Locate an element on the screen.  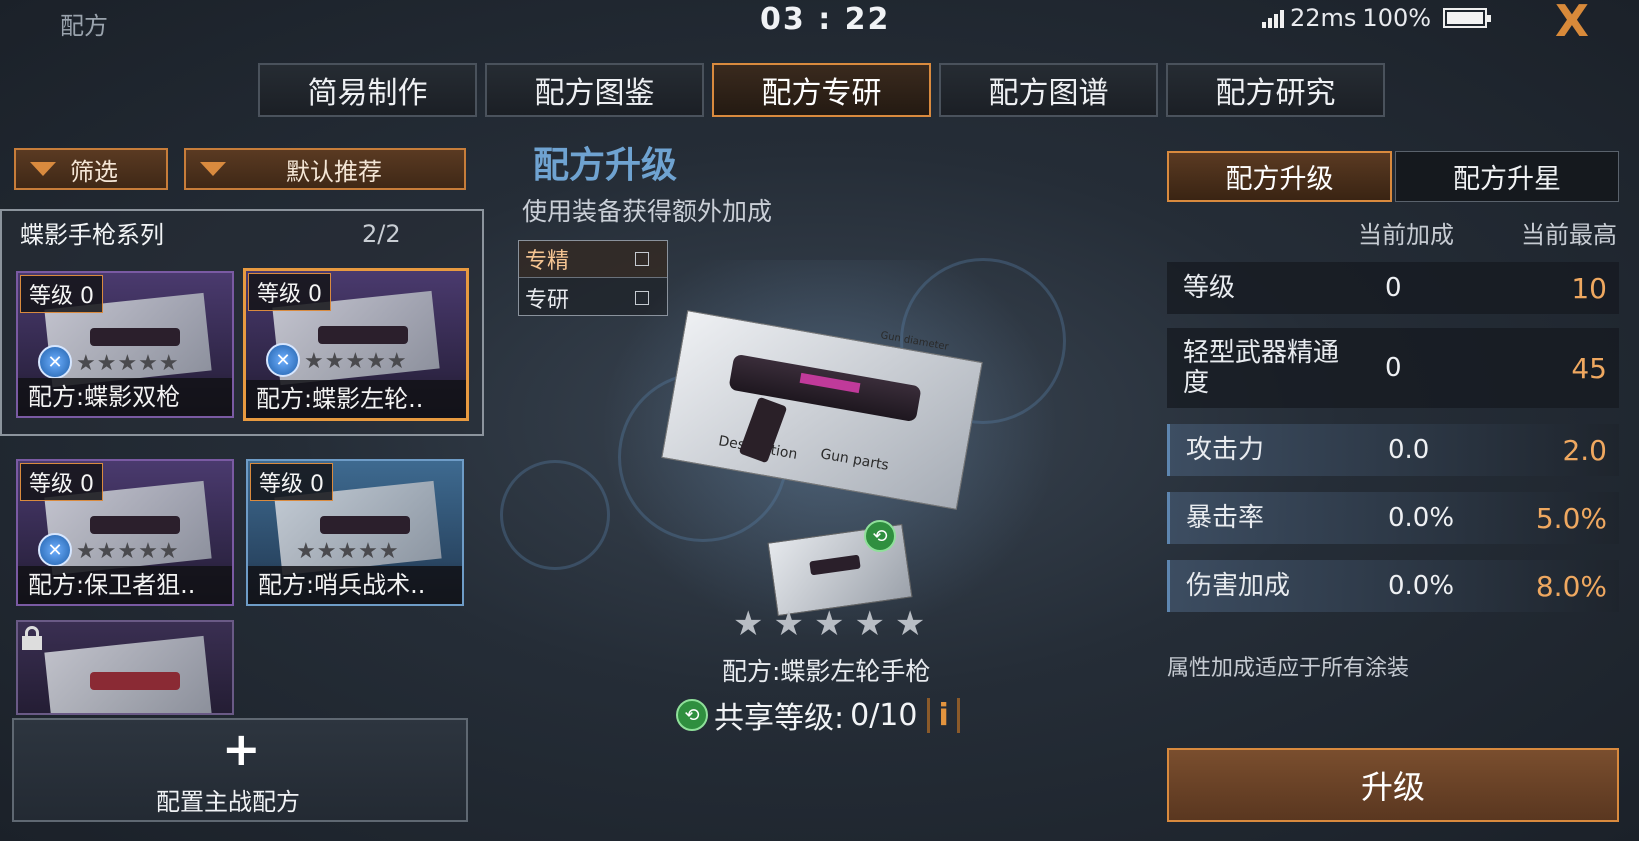
section-title: 配方升级 is located at coordinates (605, 165).